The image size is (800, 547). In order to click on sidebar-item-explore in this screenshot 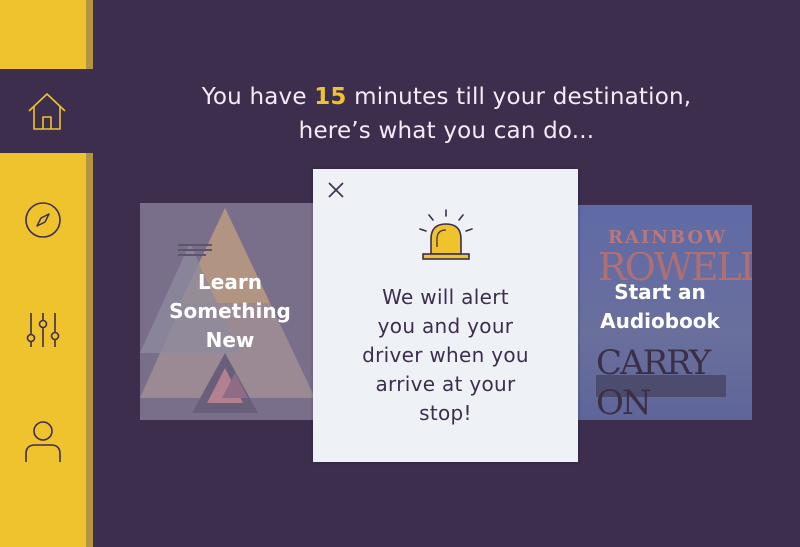, I will do `click(43, 220)`.